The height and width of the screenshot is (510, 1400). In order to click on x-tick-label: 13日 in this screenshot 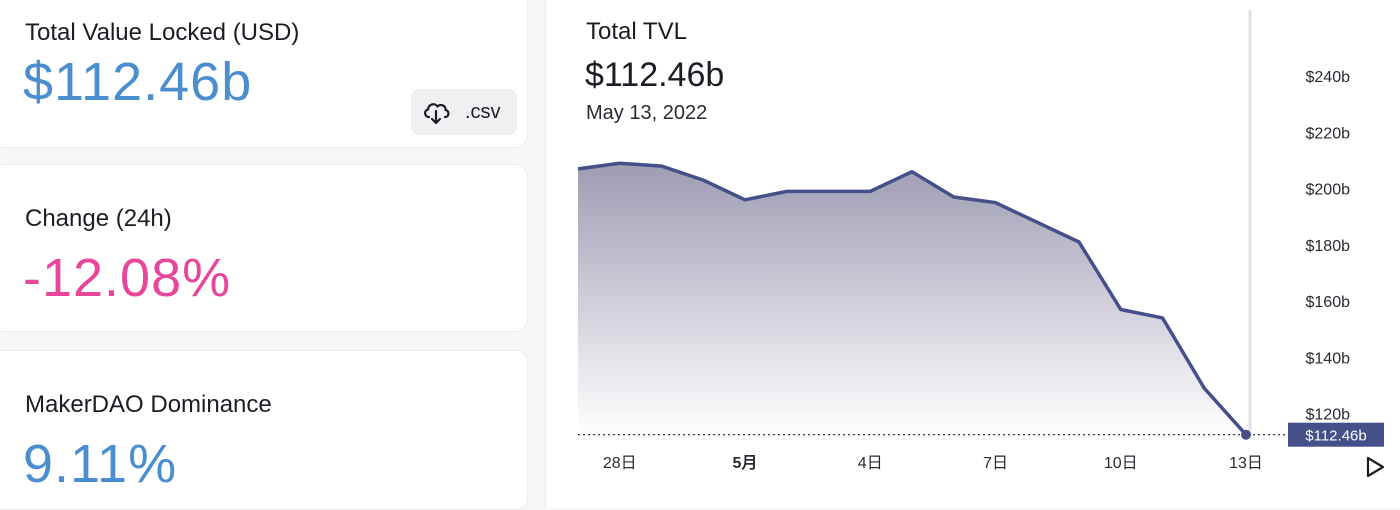, I will do `click(1246, 463)`.